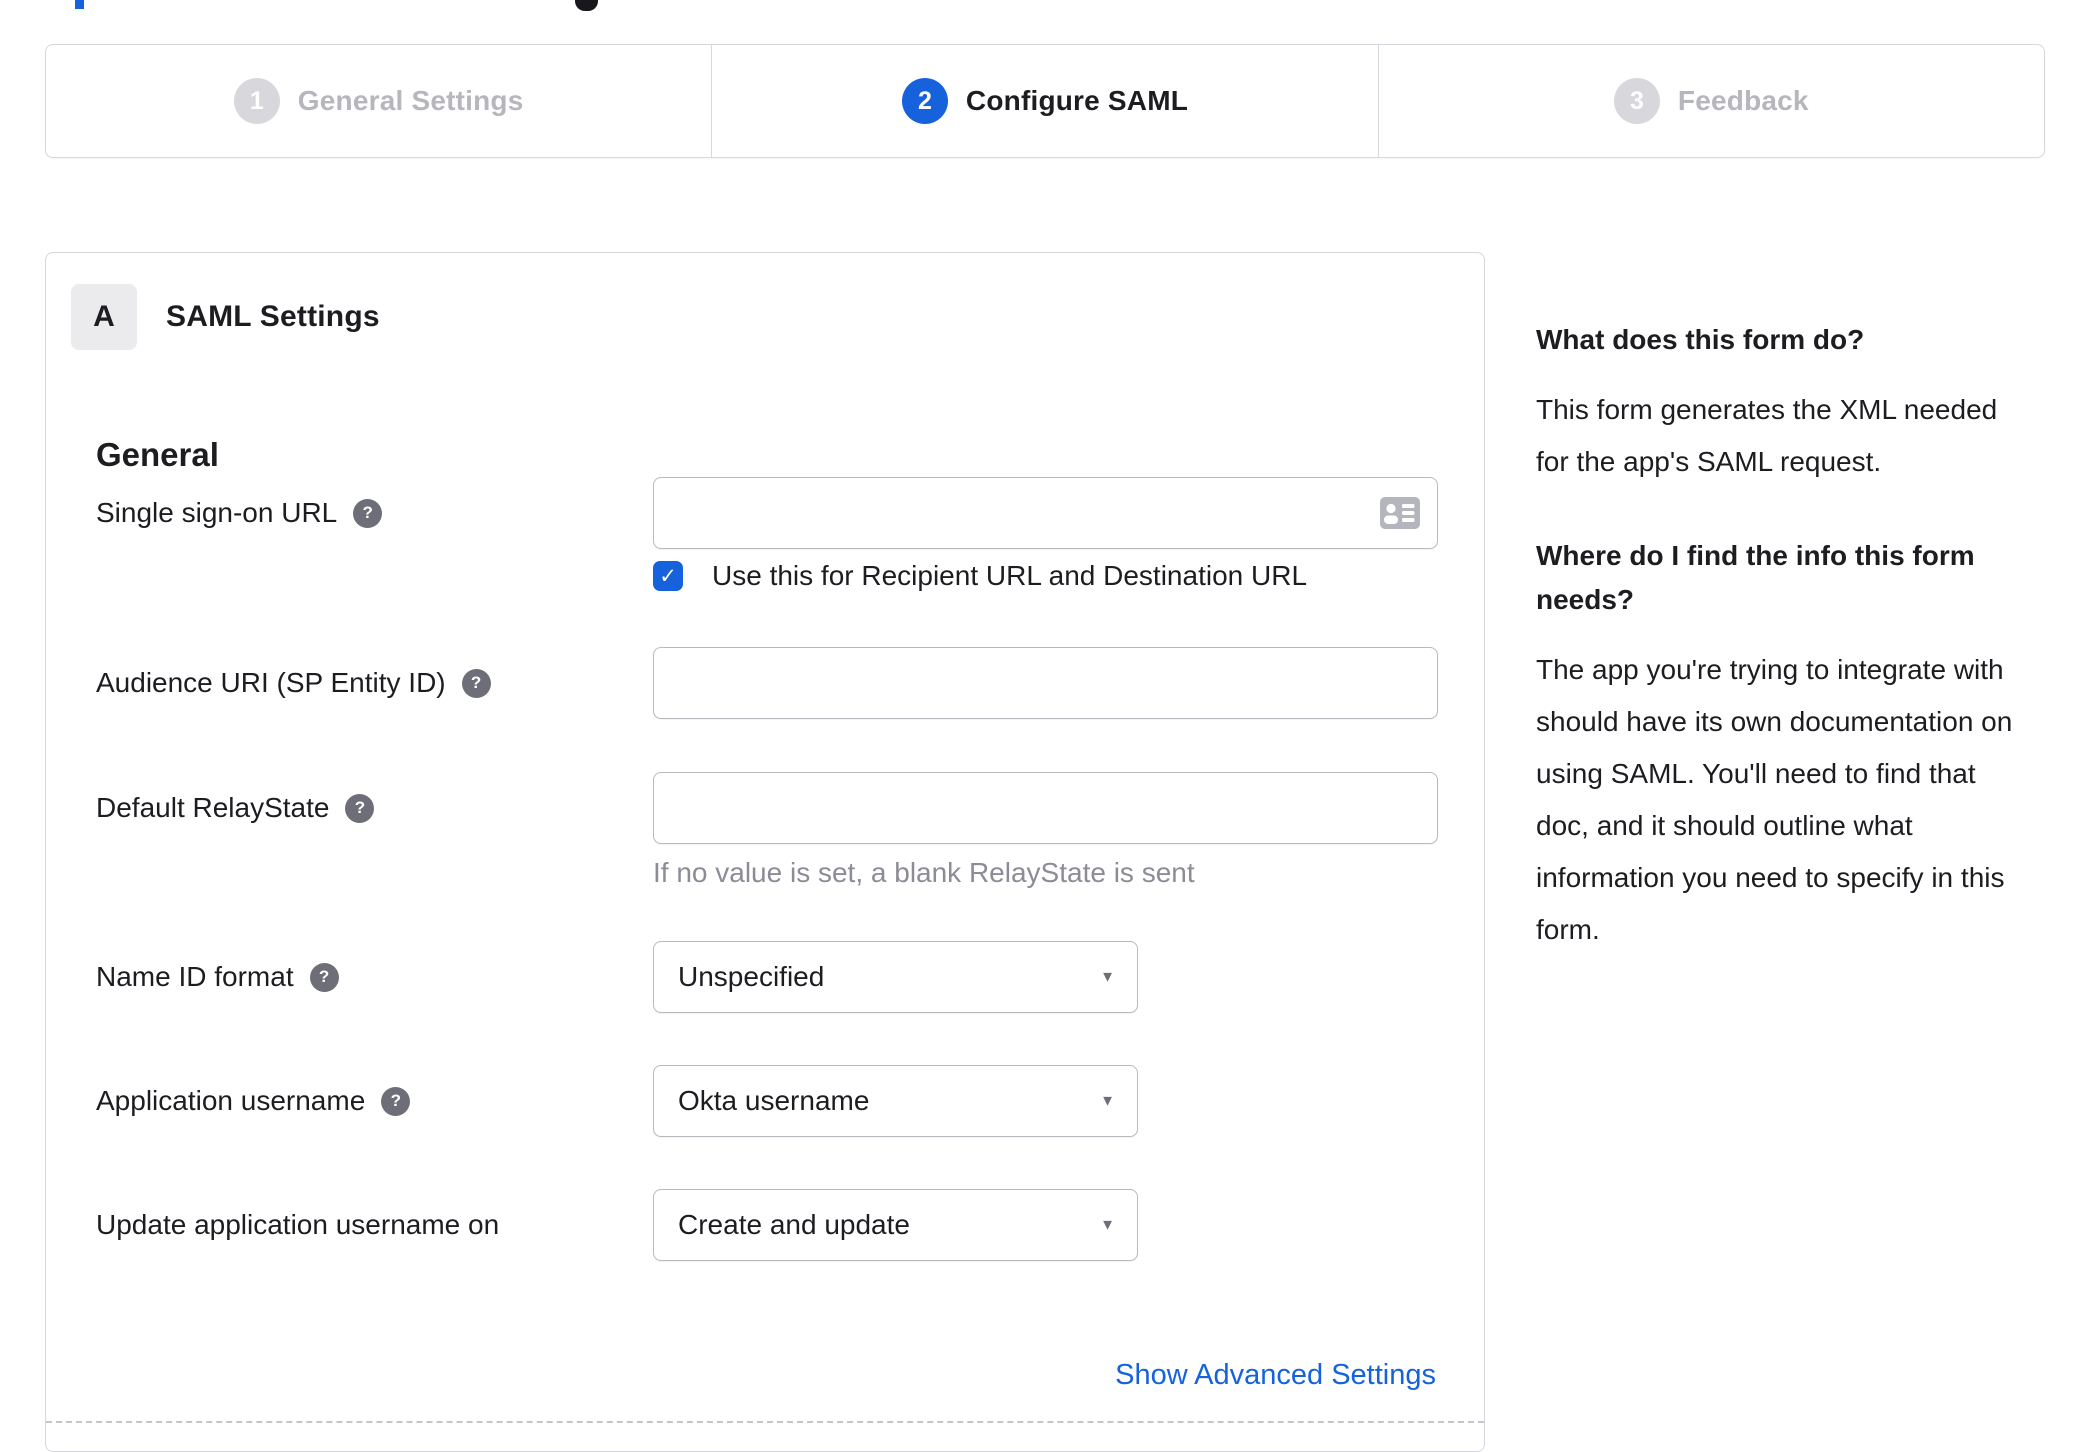 The image size is (2092, 1452). I want to click on clipped-blue-logo-fragment, so click(79, 4).